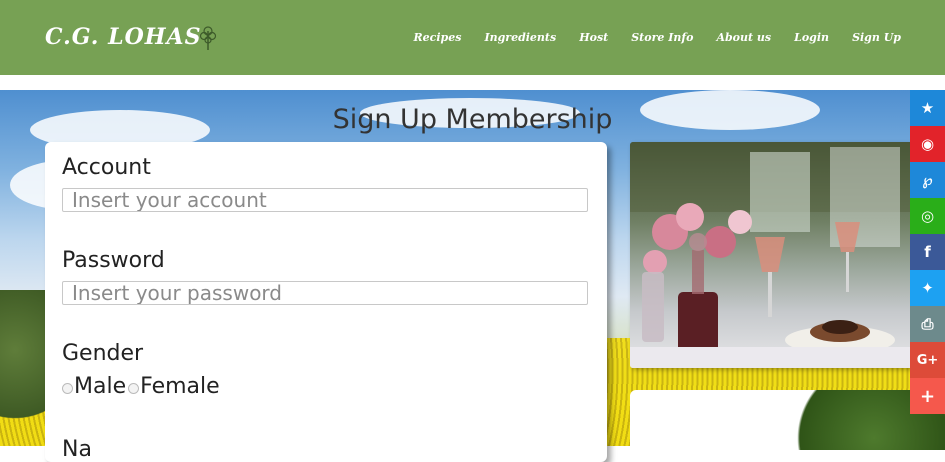  I want to click on nav-recipes: Recipes, so click(438, 37).